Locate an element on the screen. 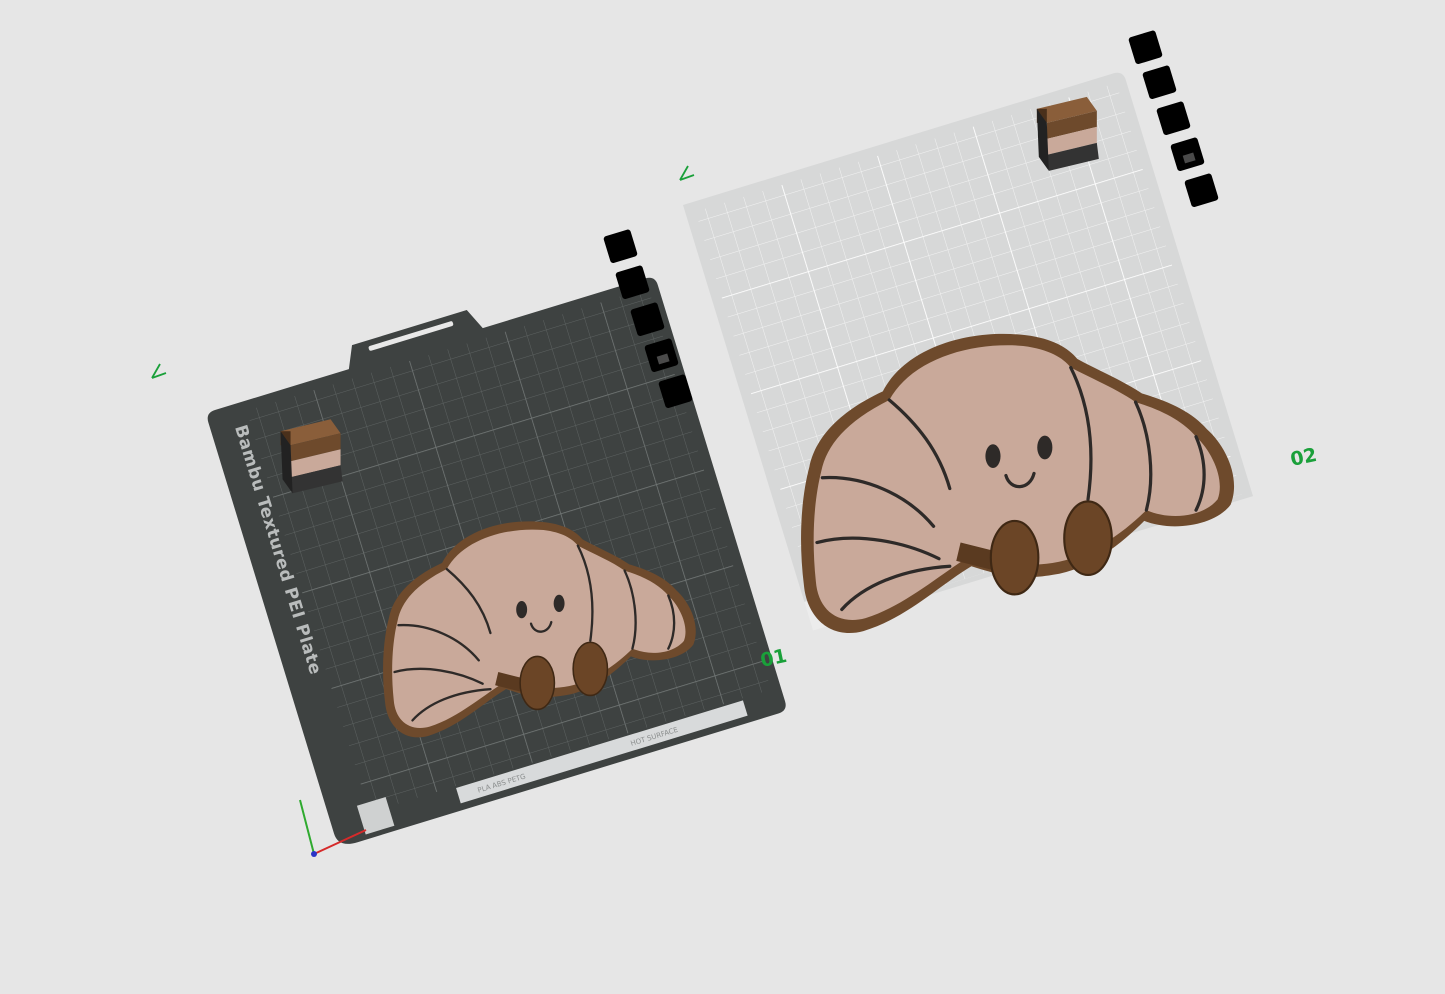 This screenshot has height=994, width=1445. plate-1-edit-icon is located at coordinates (159, 371).